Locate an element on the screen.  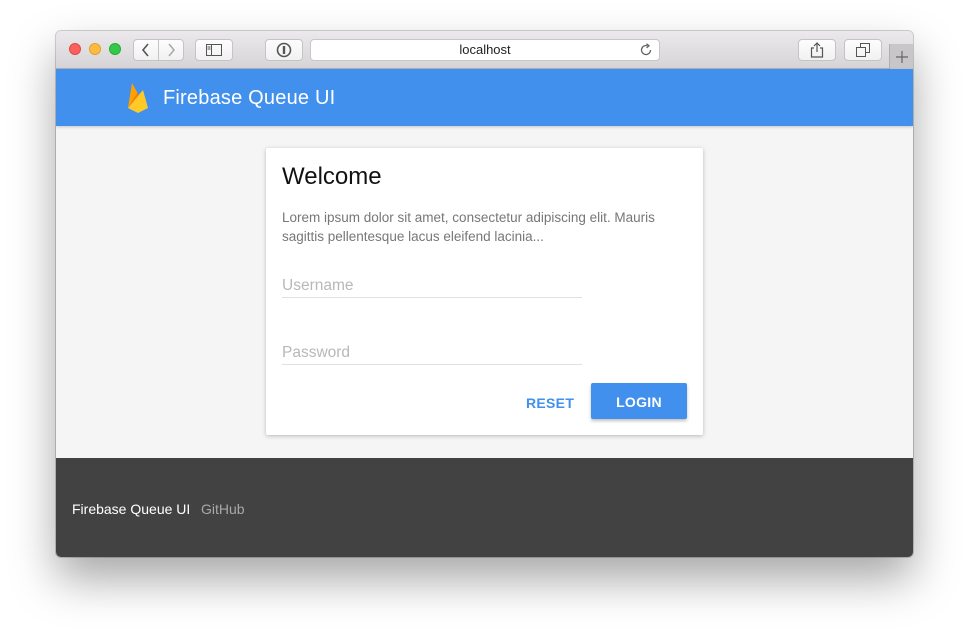
share-button is located at coordinates (817, 50).